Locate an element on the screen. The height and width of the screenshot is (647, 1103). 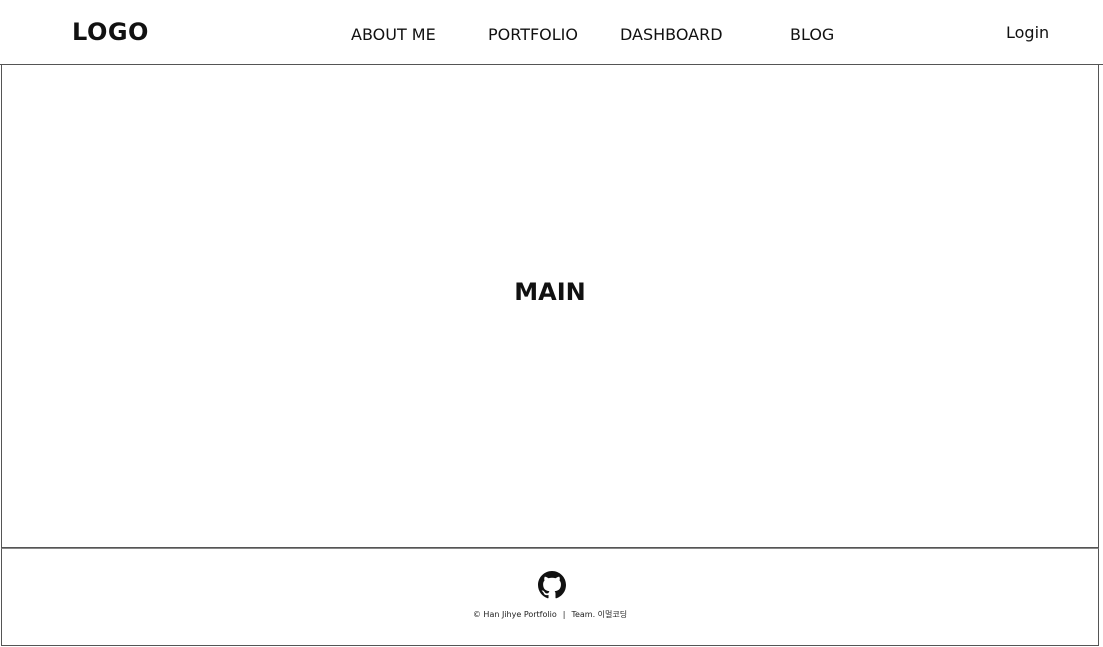
github-icon is located at coordinates (552, 585).